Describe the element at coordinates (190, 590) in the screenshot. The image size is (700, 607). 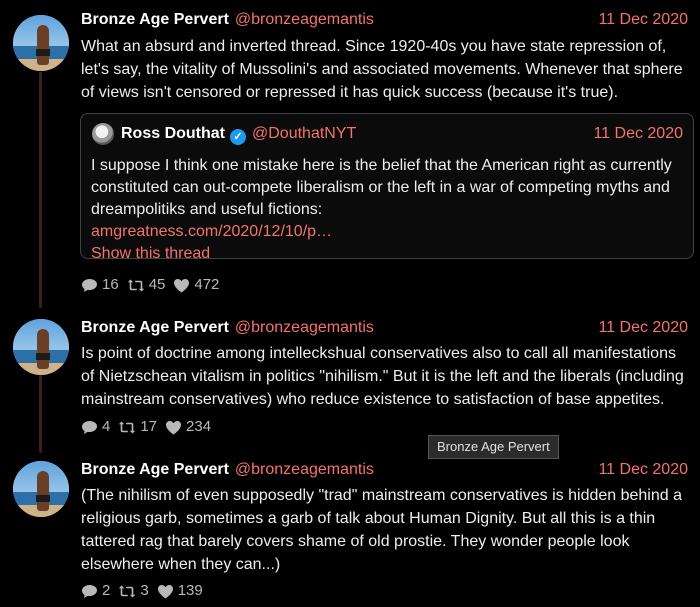
I see `like-count: 139` at that location.